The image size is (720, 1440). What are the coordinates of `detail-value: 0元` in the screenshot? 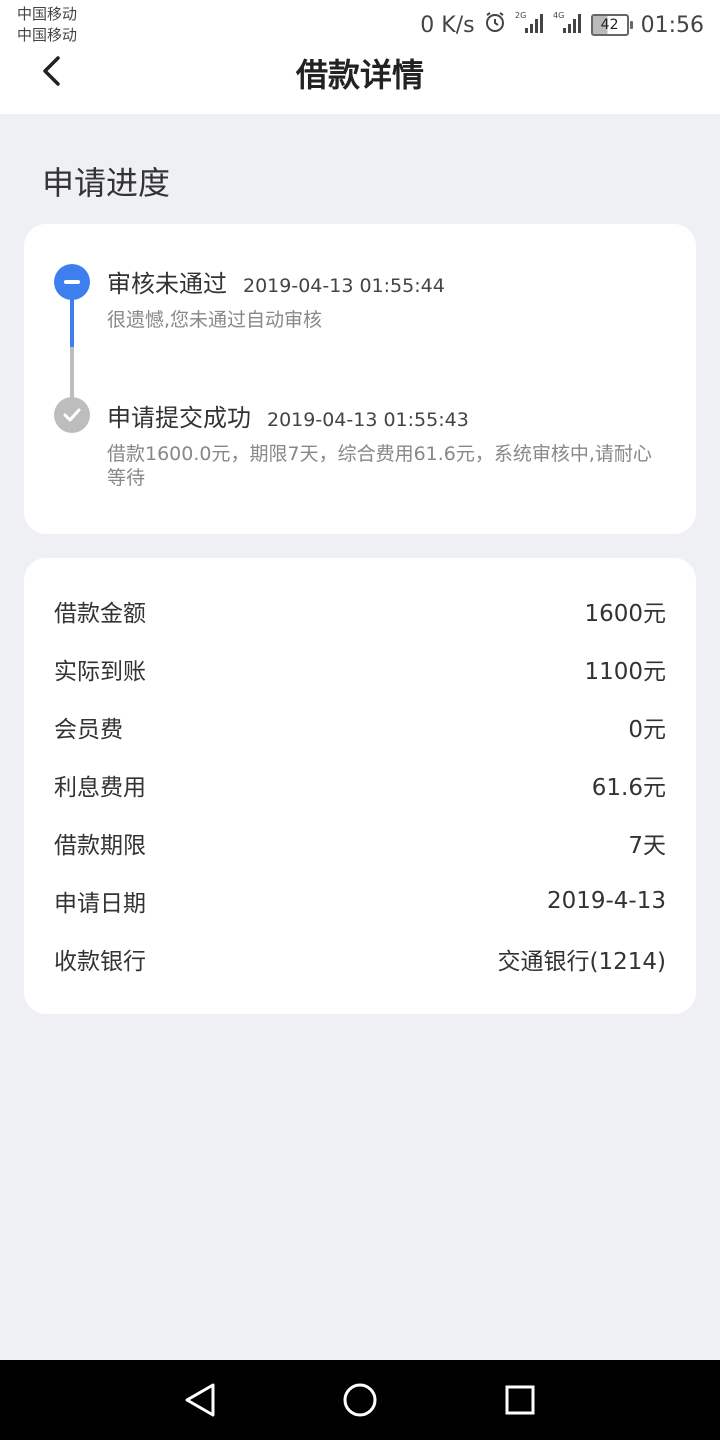 It's located at (647, 730).